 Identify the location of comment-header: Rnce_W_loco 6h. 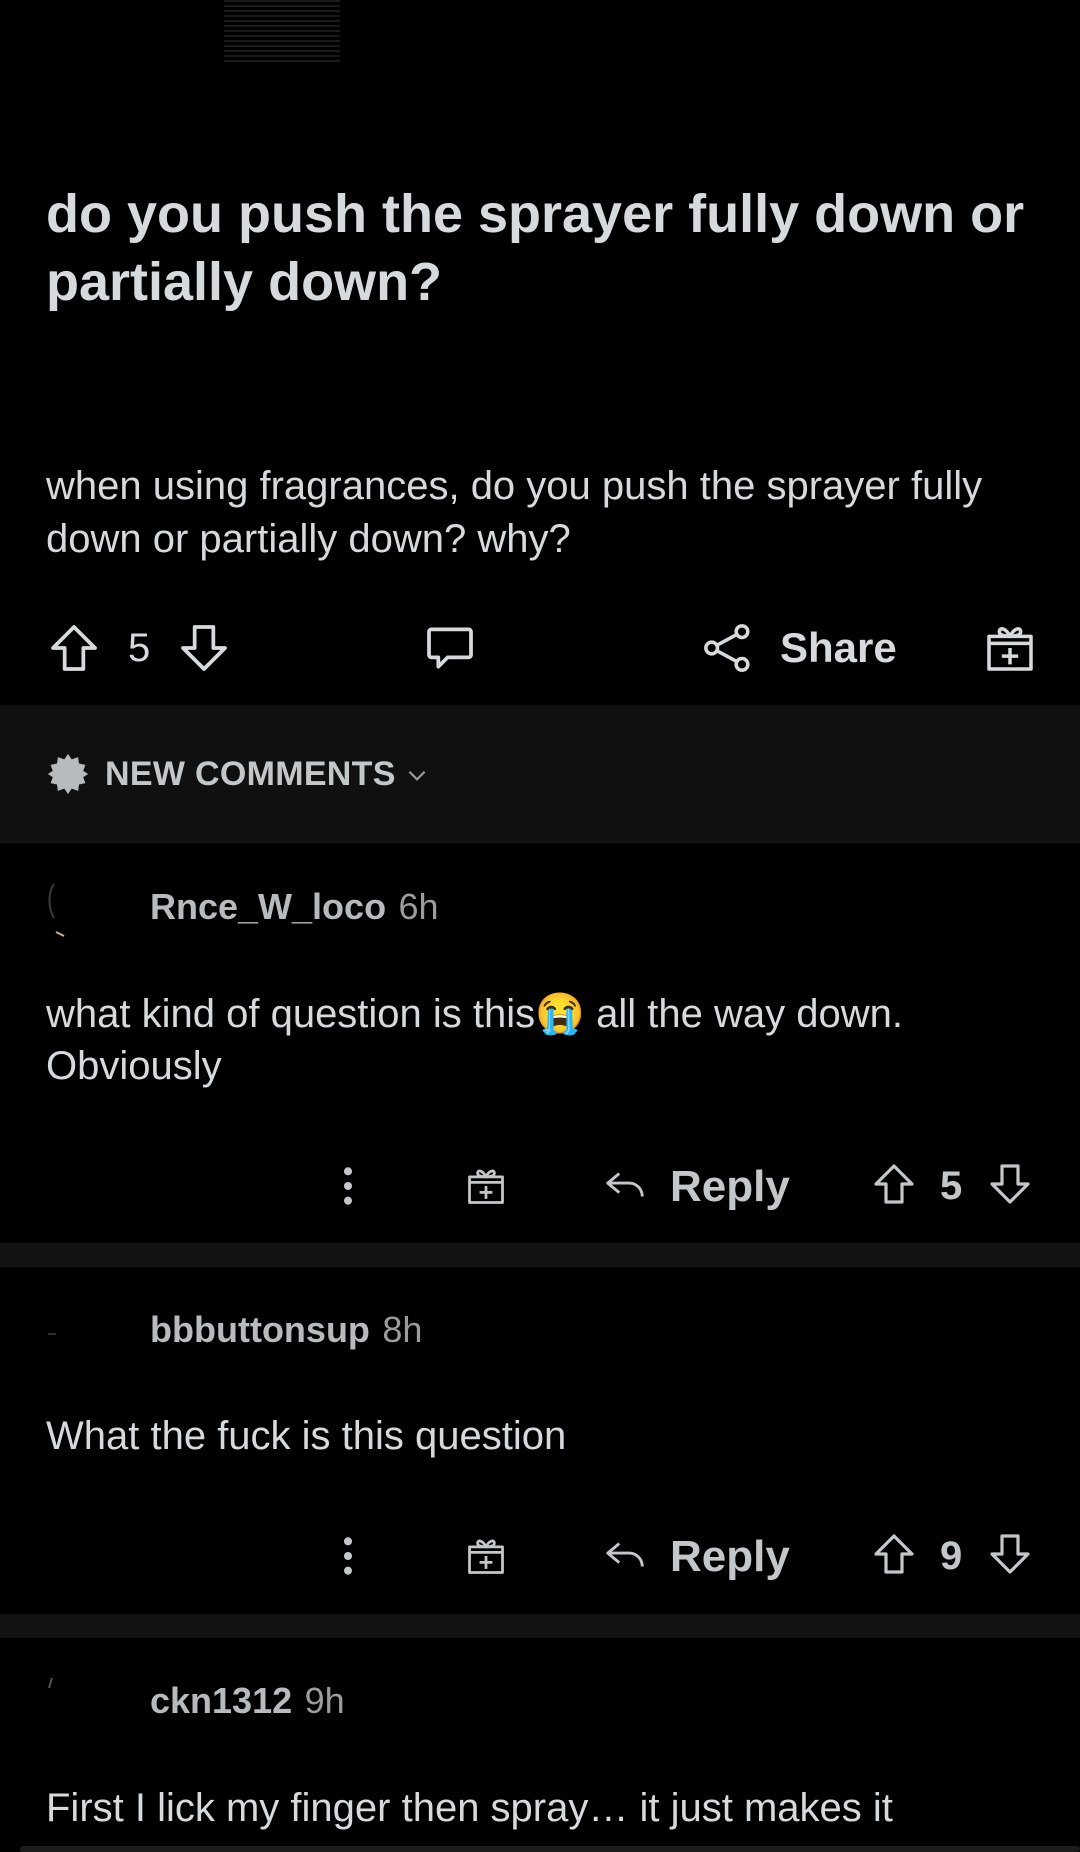
(294, 907).